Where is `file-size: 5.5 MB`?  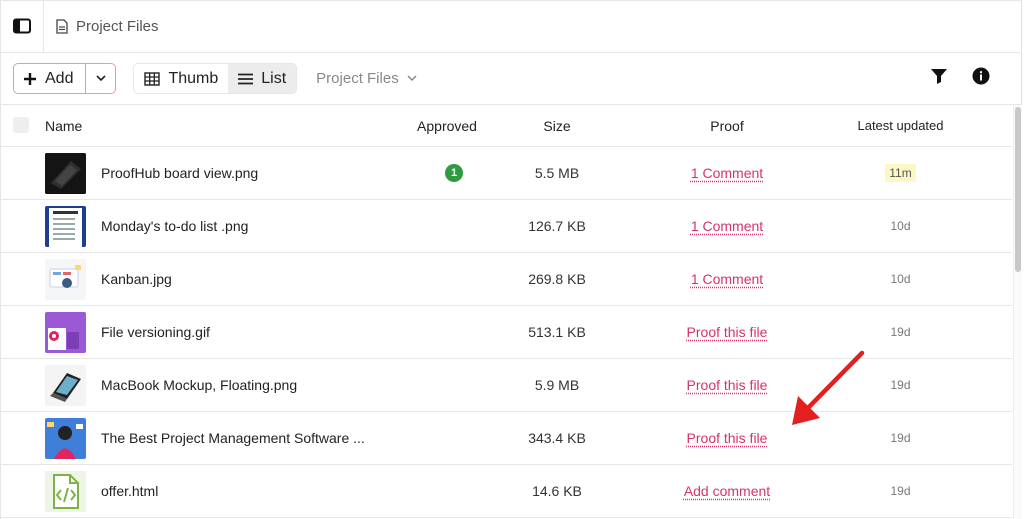 file-size: 5.5 MB is located at coordinates (557, 173).